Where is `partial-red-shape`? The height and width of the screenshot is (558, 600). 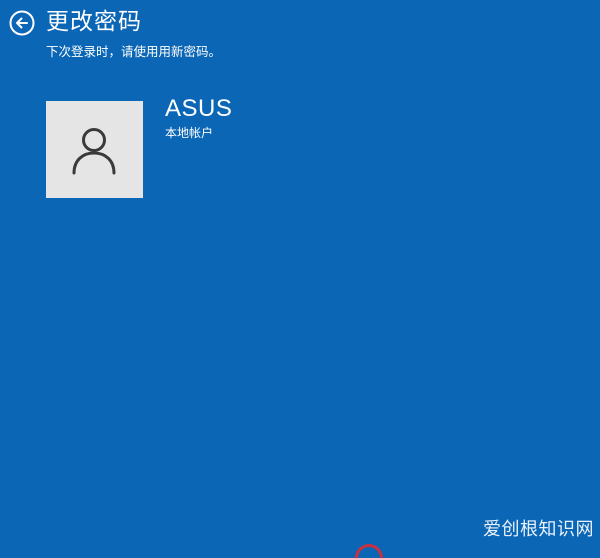
partial-red-shape is located at coordinates (369, 551).